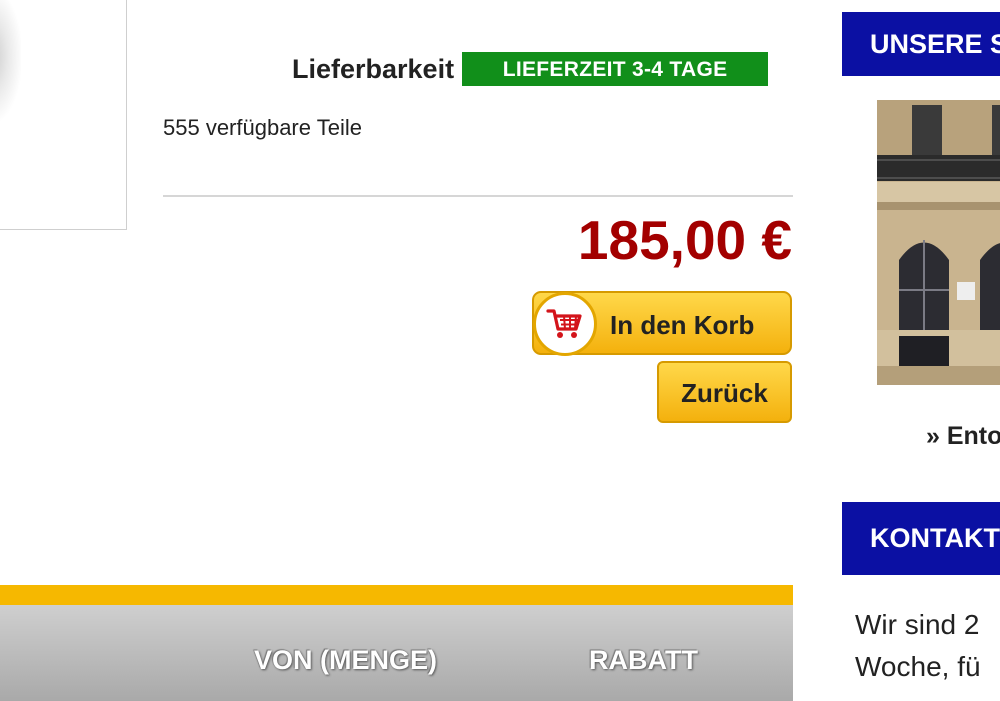 This screenshot has width=1000, height=701. What do you see at coordinates (346, 660) in the screenshot?
I see `column-header-quantity: VON (MENGE)` at bounding box center [346, 660].